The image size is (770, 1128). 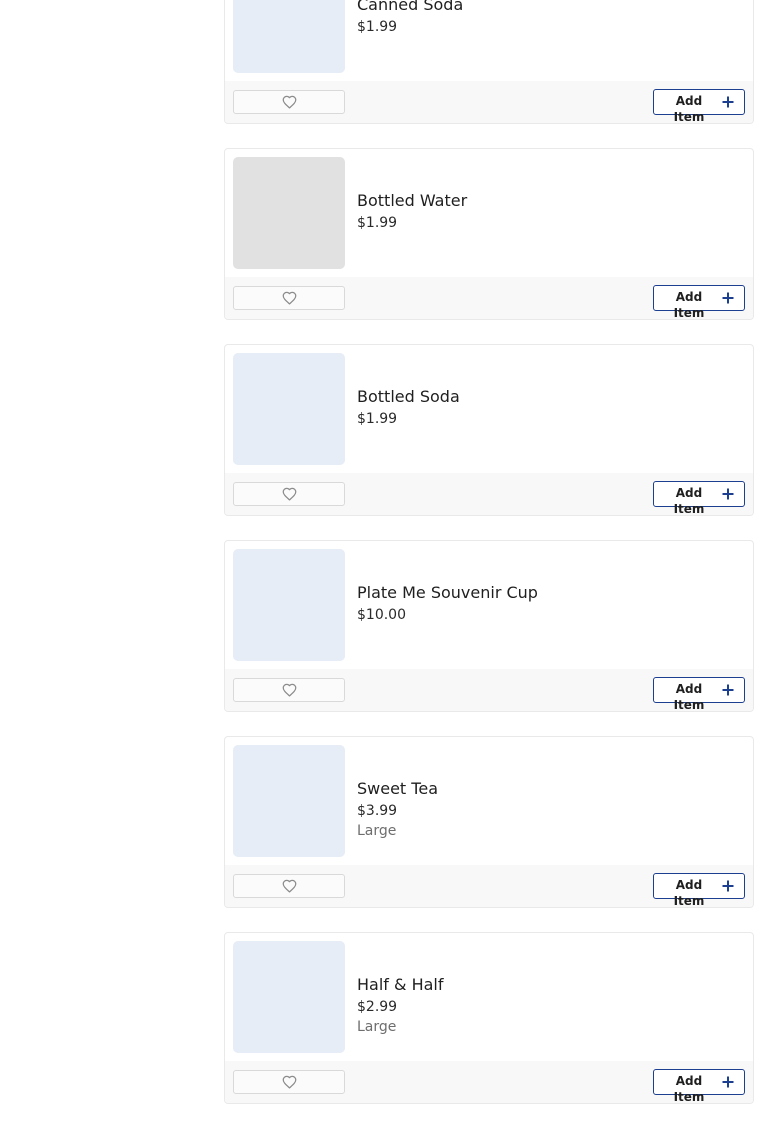 I want to click on item-name: Bottled Soda, so click(x=408, y=396).